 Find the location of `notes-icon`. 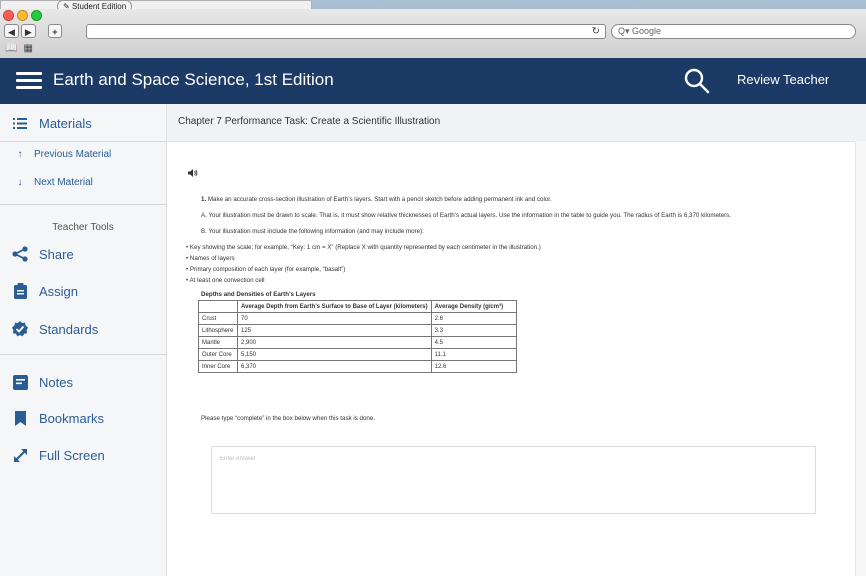

notes-icon is located at coordinates (20, 382).